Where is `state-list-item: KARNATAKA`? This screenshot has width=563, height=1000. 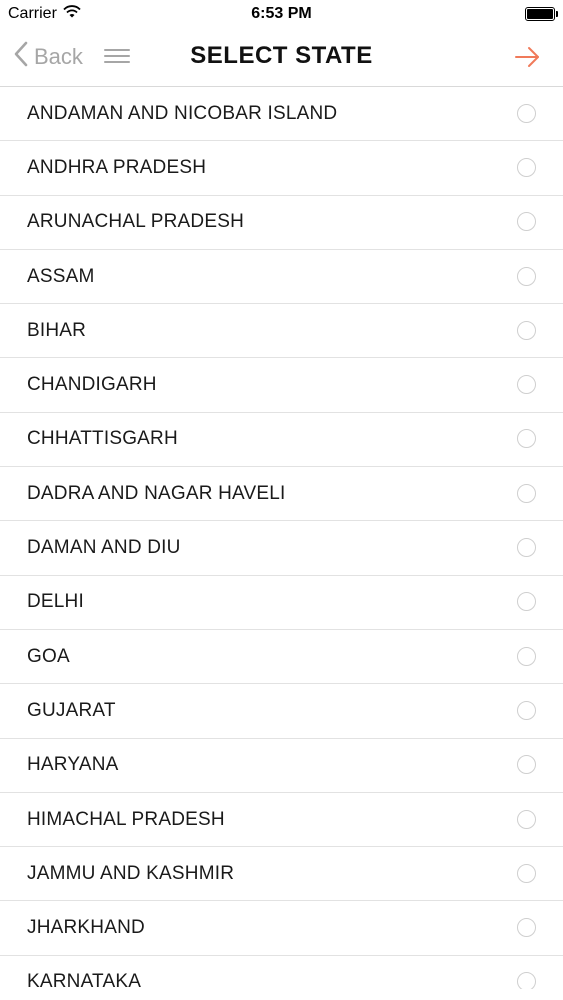 state-list-item: KARNATAKA is located at coordinates (281, 972).